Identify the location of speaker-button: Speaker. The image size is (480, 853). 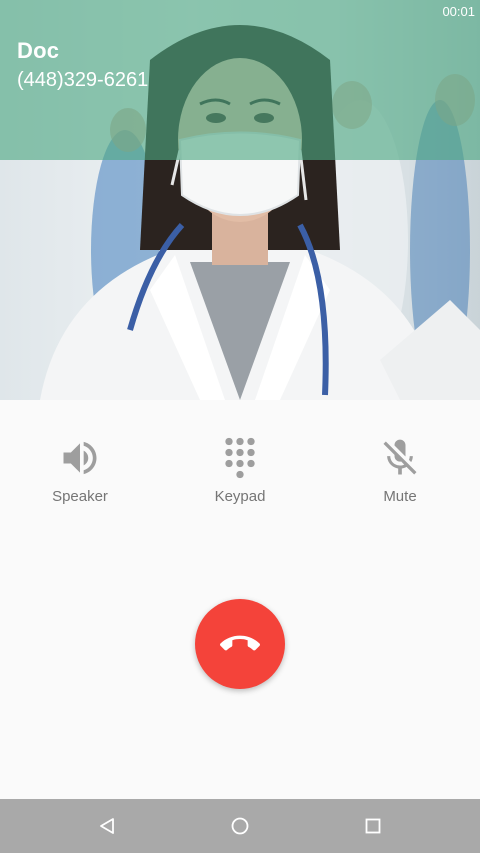
(80, 476).